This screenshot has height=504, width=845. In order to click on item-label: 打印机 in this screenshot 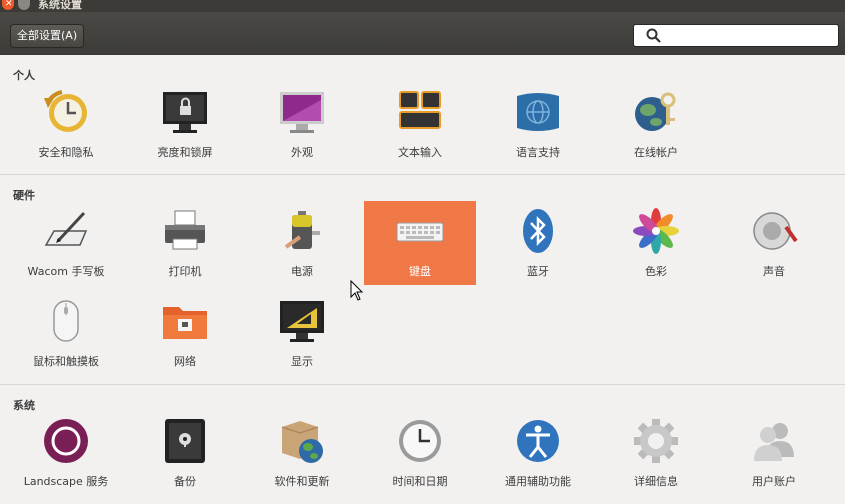, I will do `click(185, 271)`.